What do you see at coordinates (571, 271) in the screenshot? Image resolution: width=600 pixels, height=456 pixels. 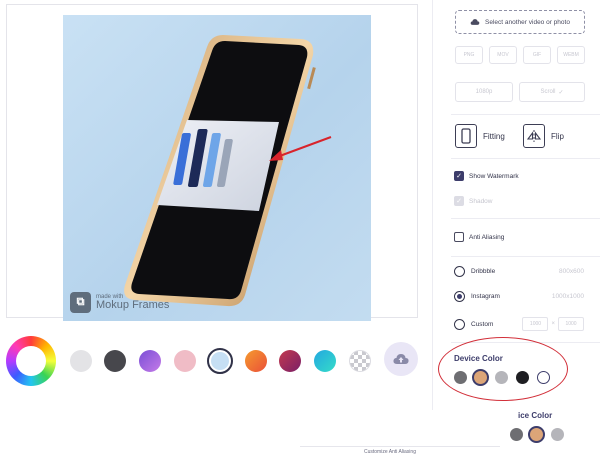 I see `dribbble-size: 800x600` at bounding box center [571, 271].